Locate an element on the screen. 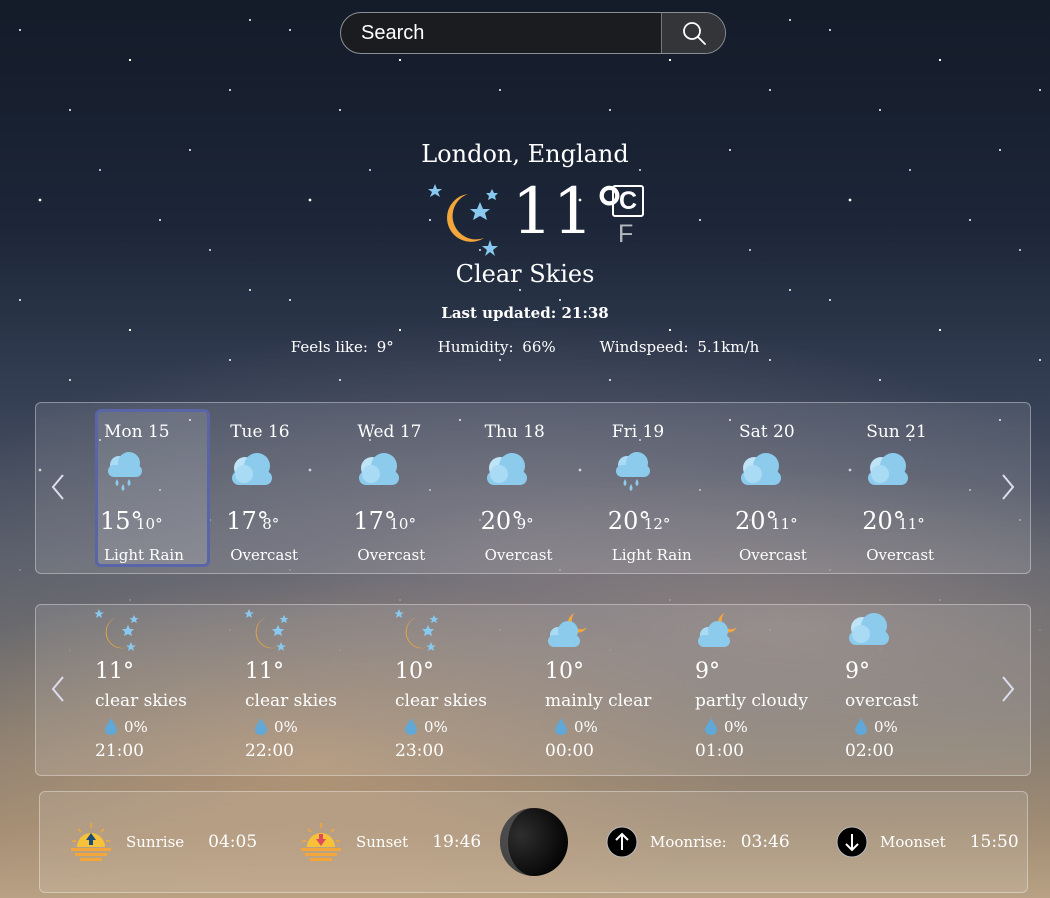 This screenshot has width=1050, height=898. unit-celsius-toggle: C is located at coordinates (628, 201).